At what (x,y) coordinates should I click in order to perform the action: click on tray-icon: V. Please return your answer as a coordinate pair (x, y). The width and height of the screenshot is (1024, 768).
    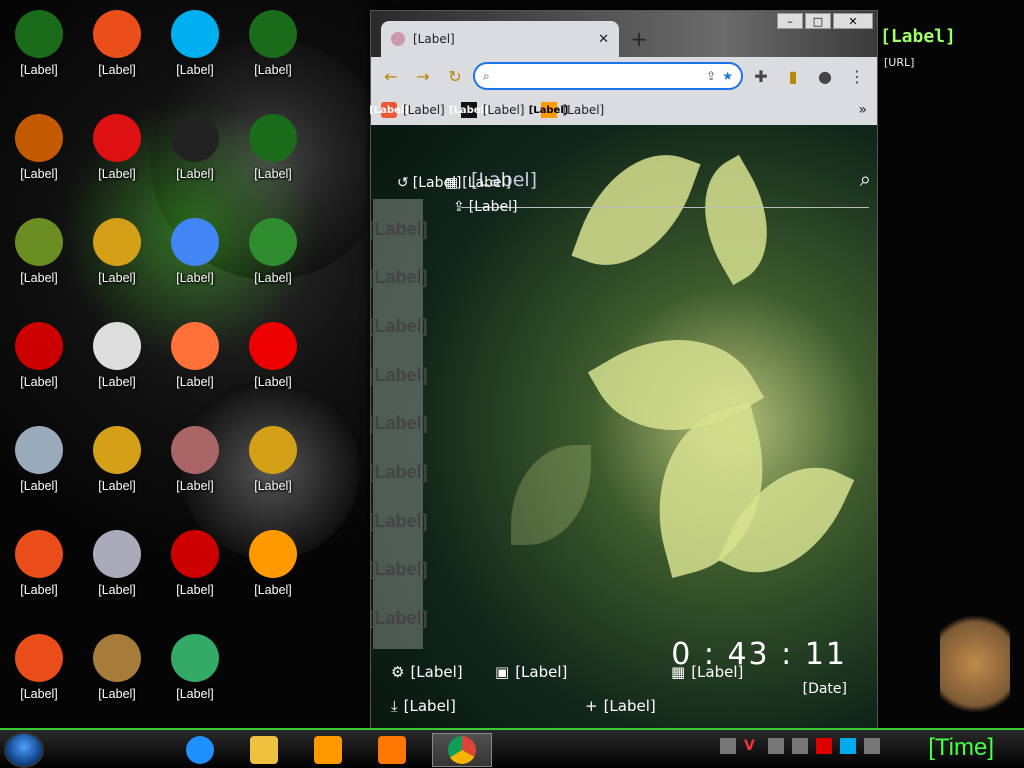
    Looking at the image, I should click on (752, 746).